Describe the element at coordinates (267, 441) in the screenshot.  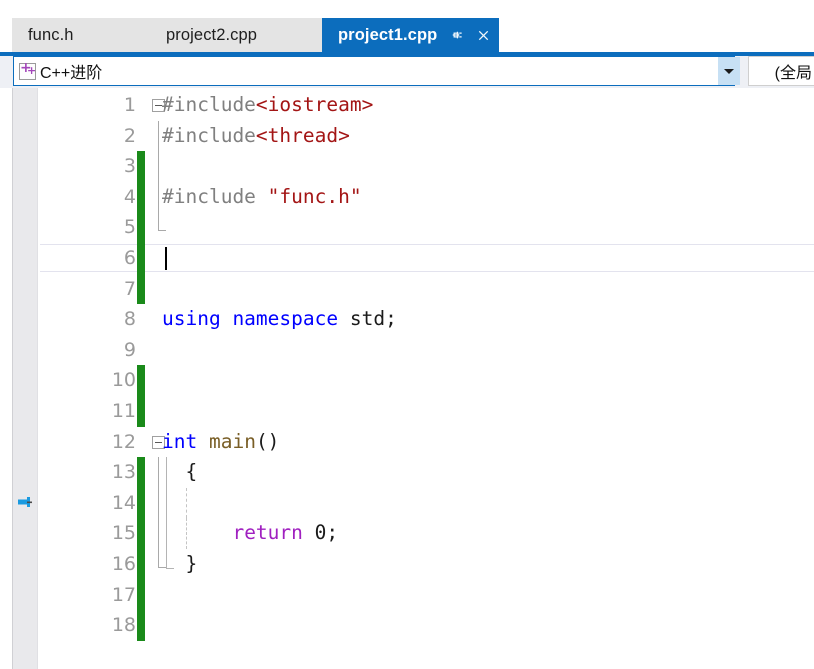
I see `code-token: ()` at that location.